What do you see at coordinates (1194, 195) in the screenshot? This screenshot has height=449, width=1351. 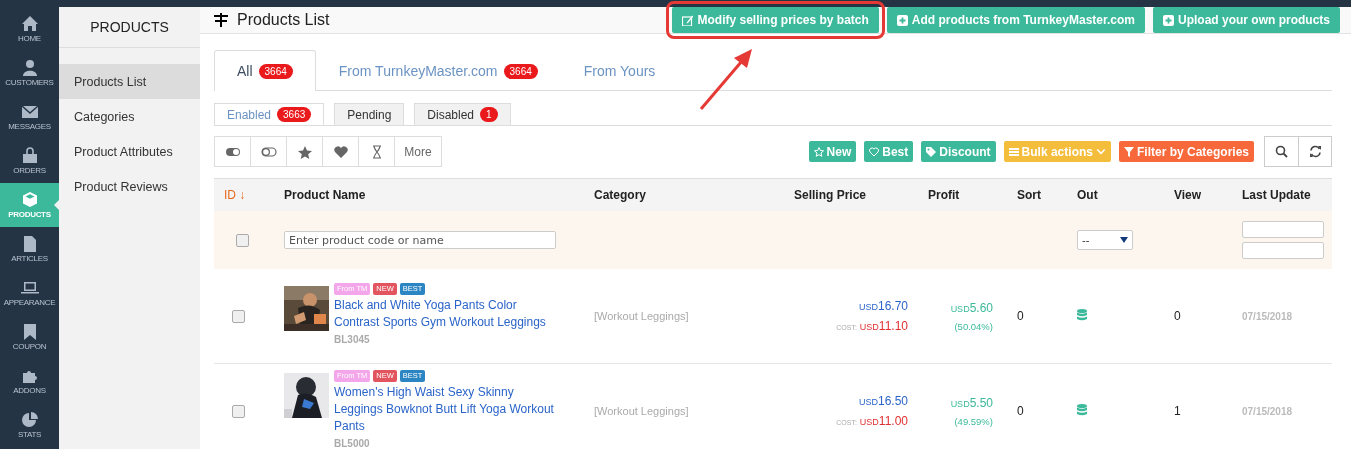 I see `column-header: View` at bounding box center [1194, 195].